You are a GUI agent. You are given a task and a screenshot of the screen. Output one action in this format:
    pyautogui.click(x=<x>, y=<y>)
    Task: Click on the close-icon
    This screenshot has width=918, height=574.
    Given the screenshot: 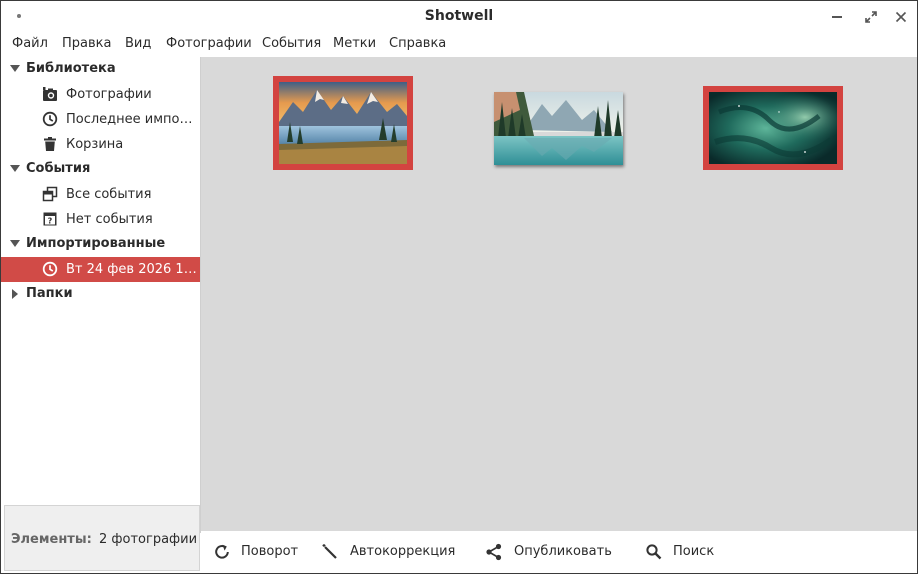 What is the action you would take?
    pyautogui.click(x=901, y=17)
    